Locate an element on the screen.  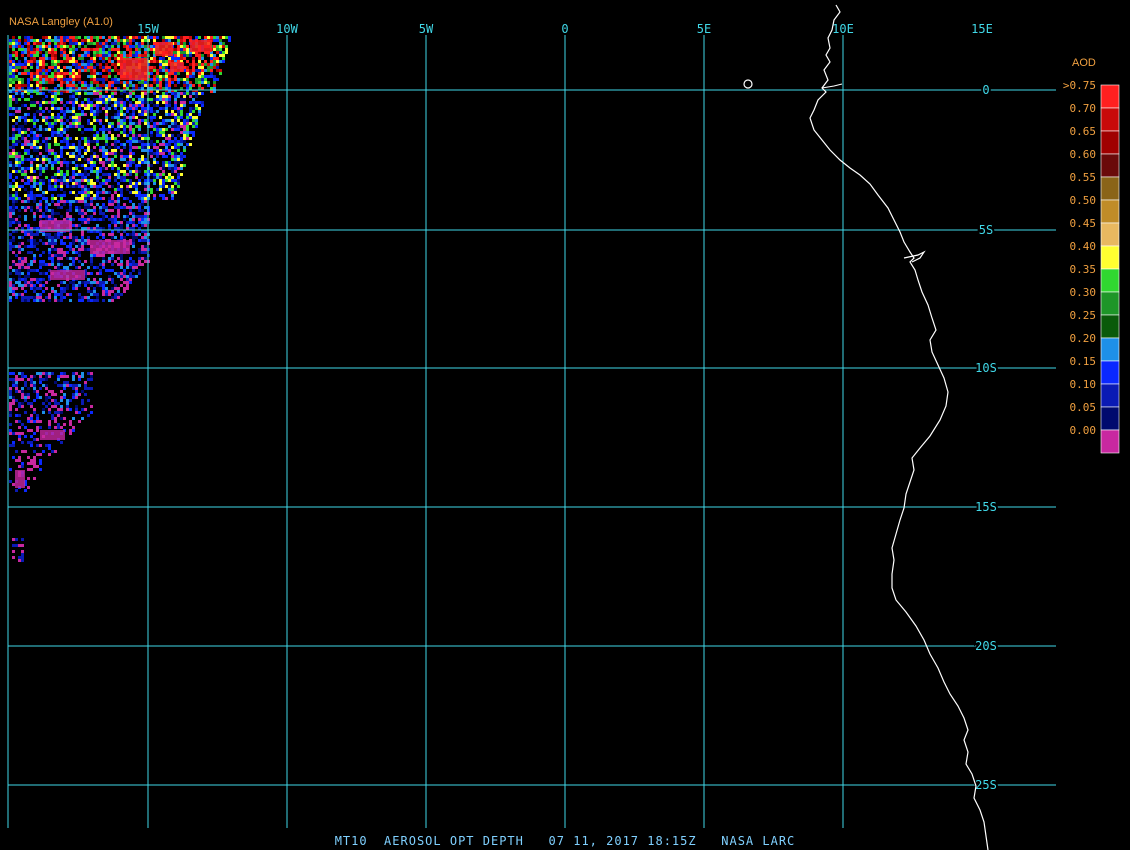
legend-label: 0.30 is located at coordinates (1083, 292).